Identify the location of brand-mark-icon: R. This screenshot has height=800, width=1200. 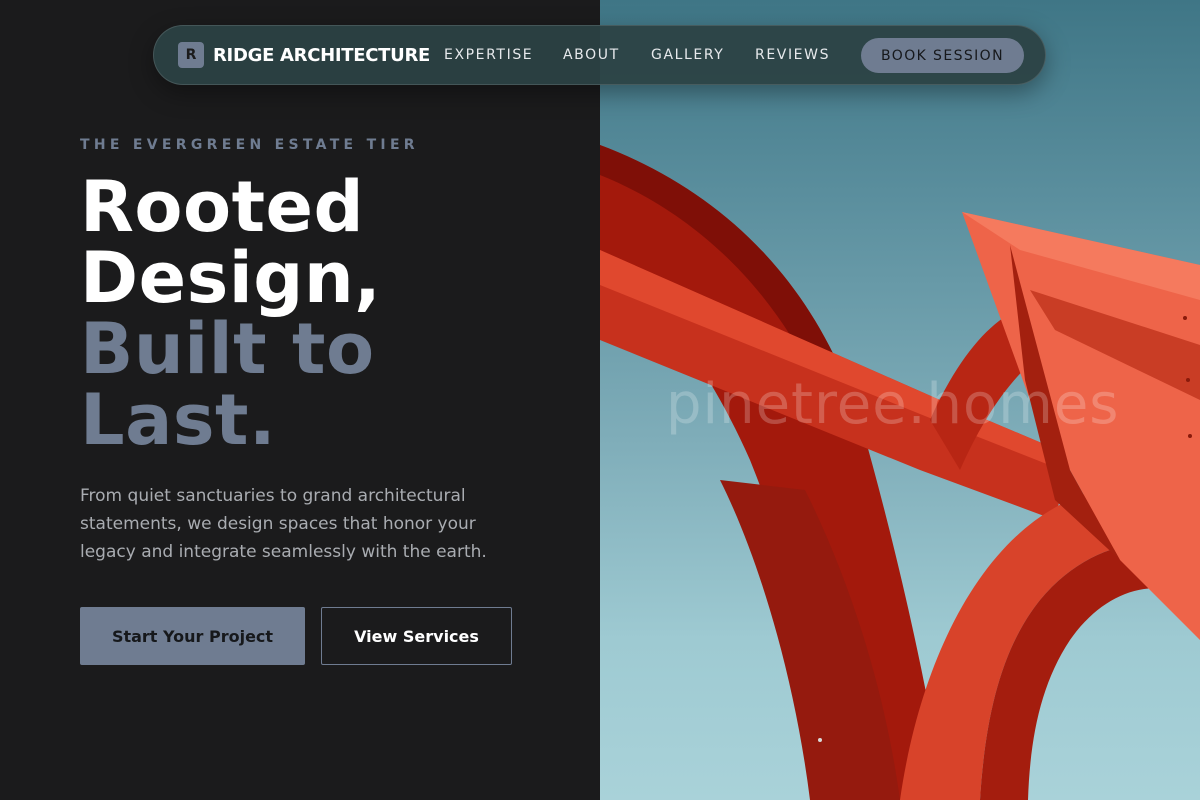
(191, 55).